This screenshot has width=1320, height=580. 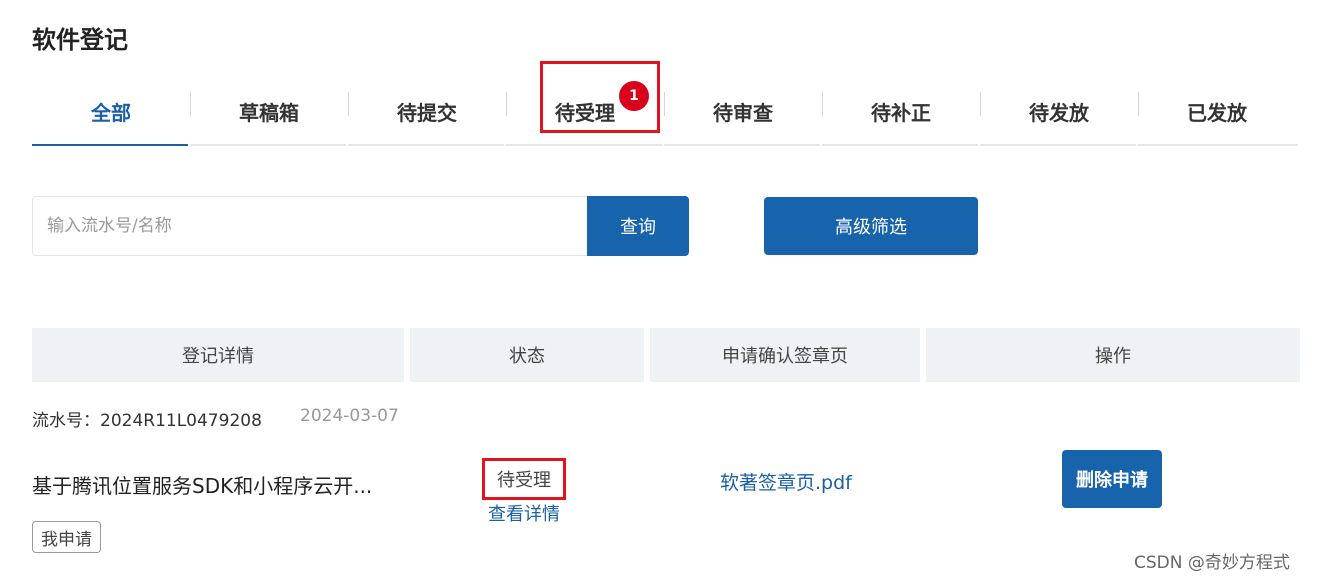 I want to click on search-input, so click(x=310, y=226).